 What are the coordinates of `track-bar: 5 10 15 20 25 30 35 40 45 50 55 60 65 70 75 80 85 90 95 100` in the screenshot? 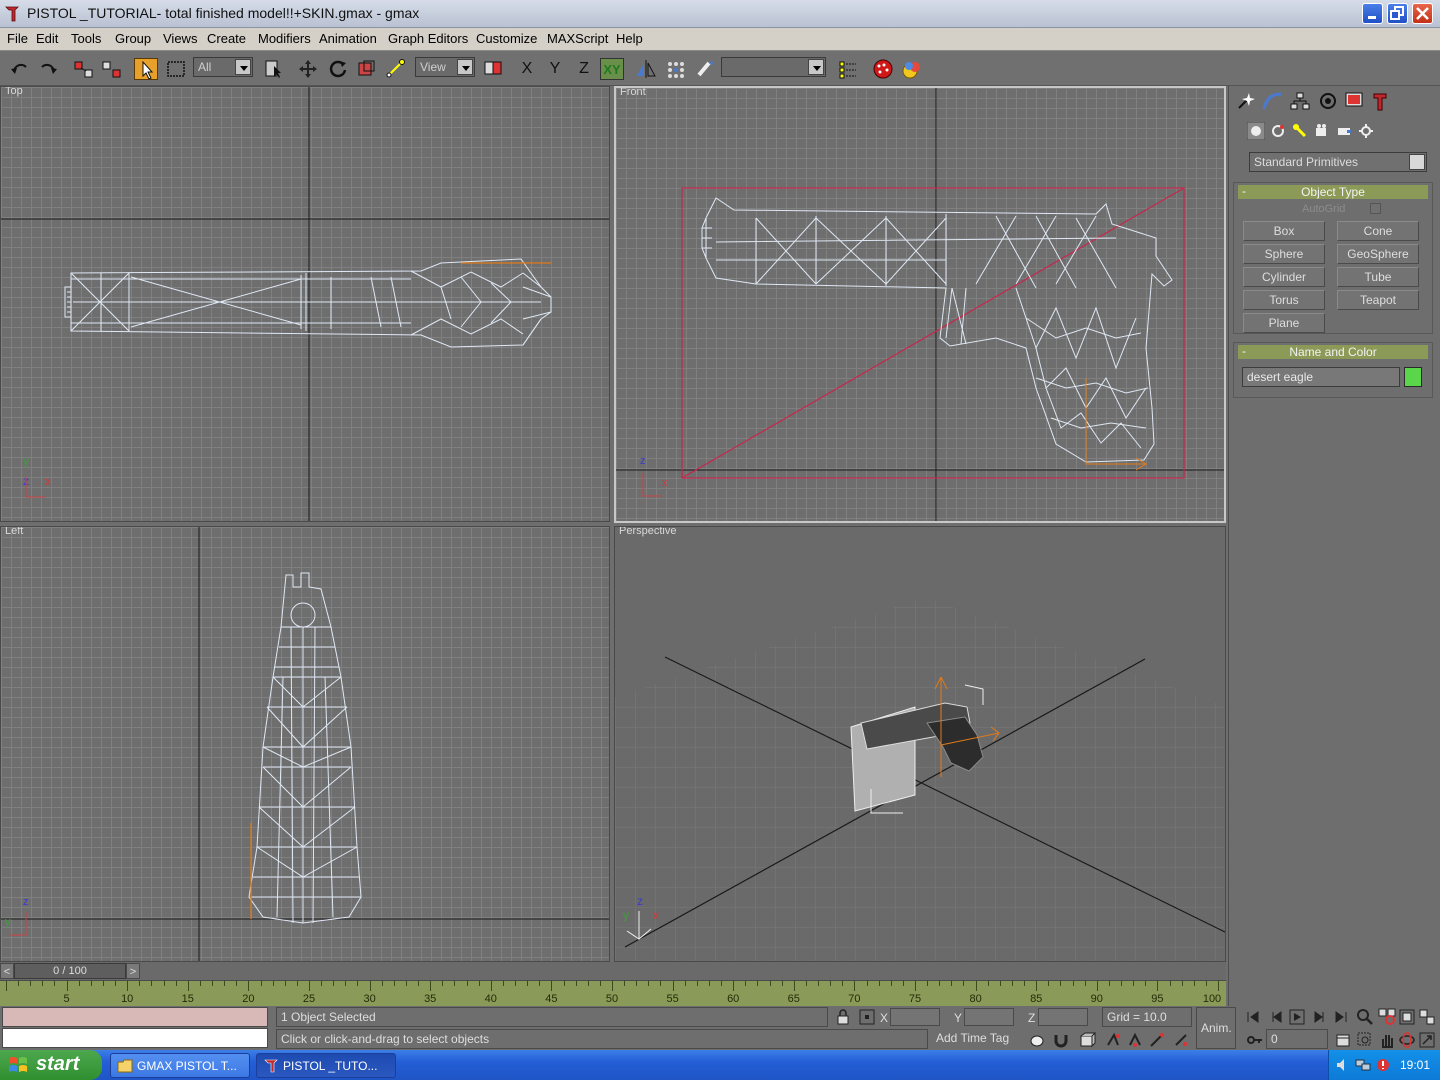 It's located at (613, 993).